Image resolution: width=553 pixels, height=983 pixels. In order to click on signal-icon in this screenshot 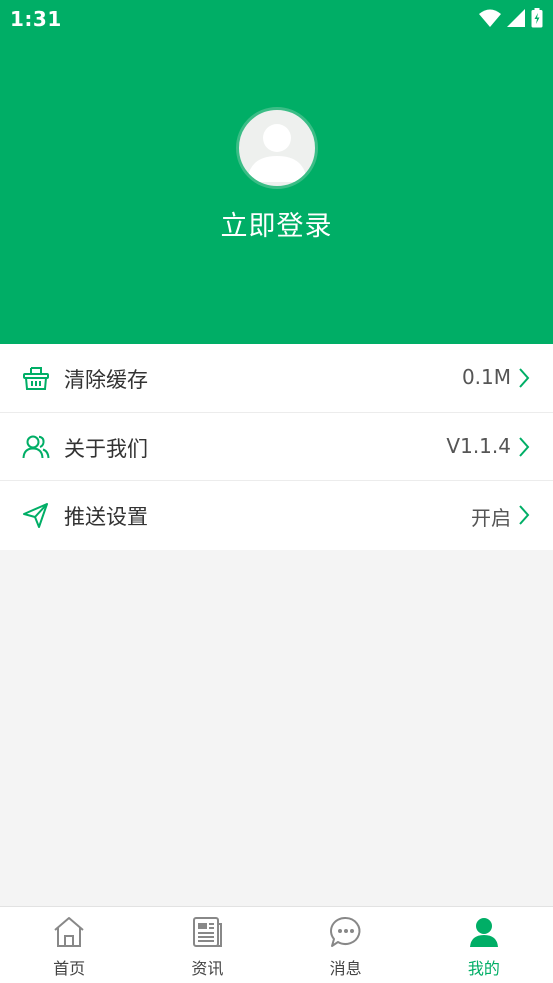, I will do `click(516, 18)`.